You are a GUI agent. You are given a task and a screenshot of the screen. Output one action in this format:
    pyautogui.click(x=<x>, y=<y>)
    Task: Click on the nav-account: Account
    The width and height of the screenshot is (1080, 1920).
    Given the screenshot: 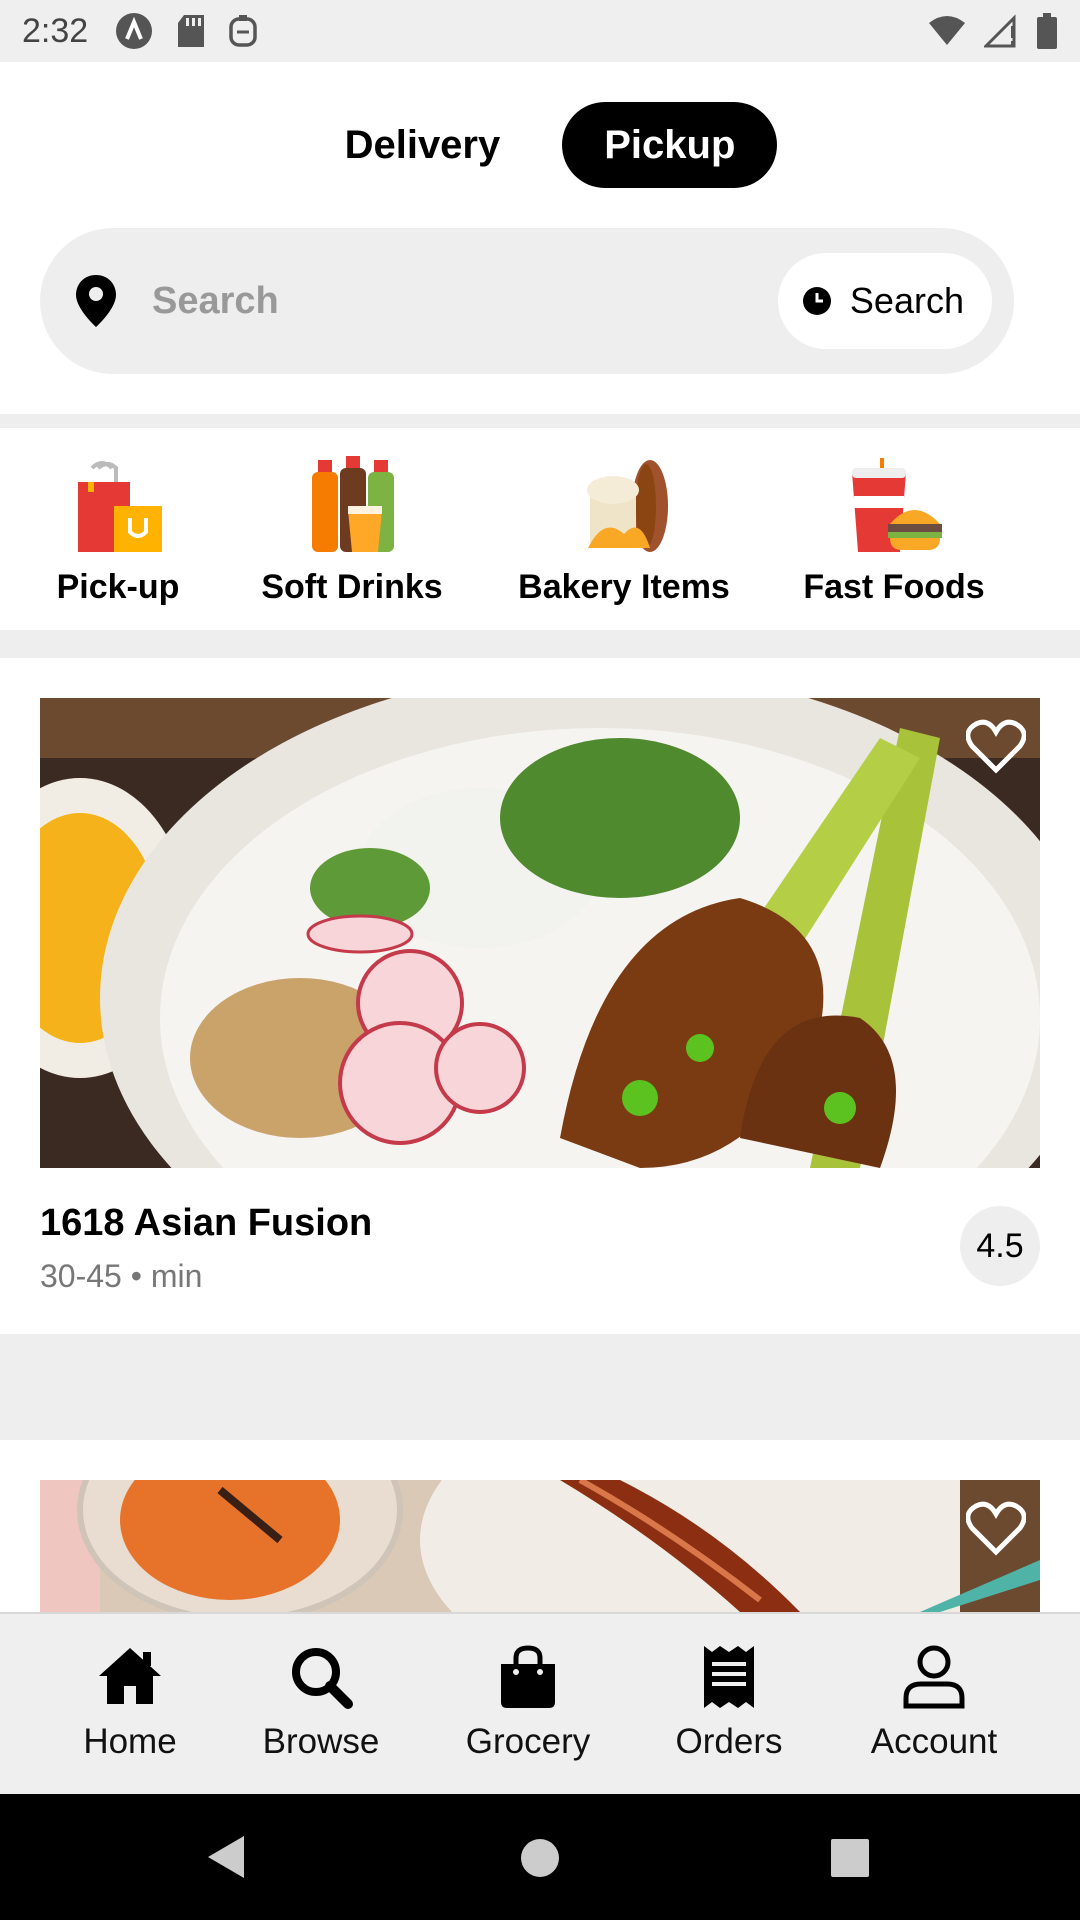 What is the action you would take?
    pyautogui.click(x=934, y=1705)
    